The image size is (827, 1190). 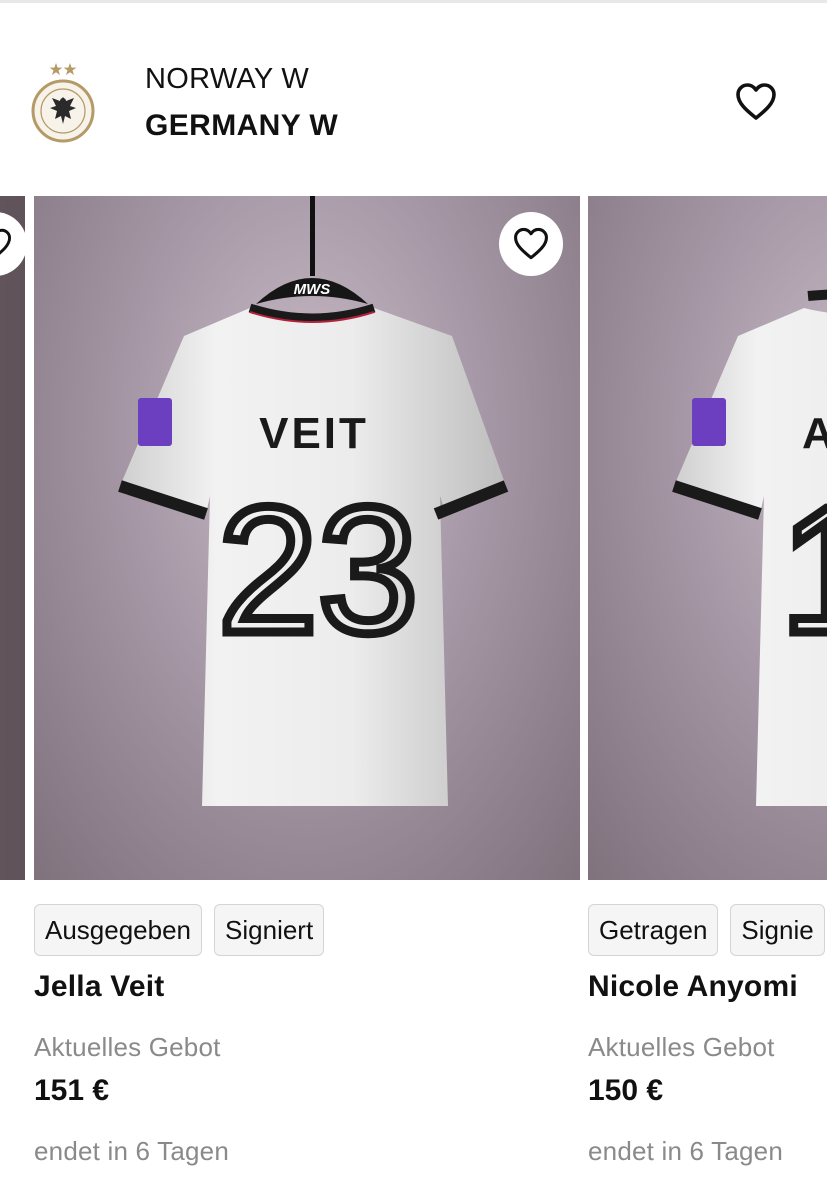 I want to click on tag-issued: Ausgegeben, so click(x=118, y=930).